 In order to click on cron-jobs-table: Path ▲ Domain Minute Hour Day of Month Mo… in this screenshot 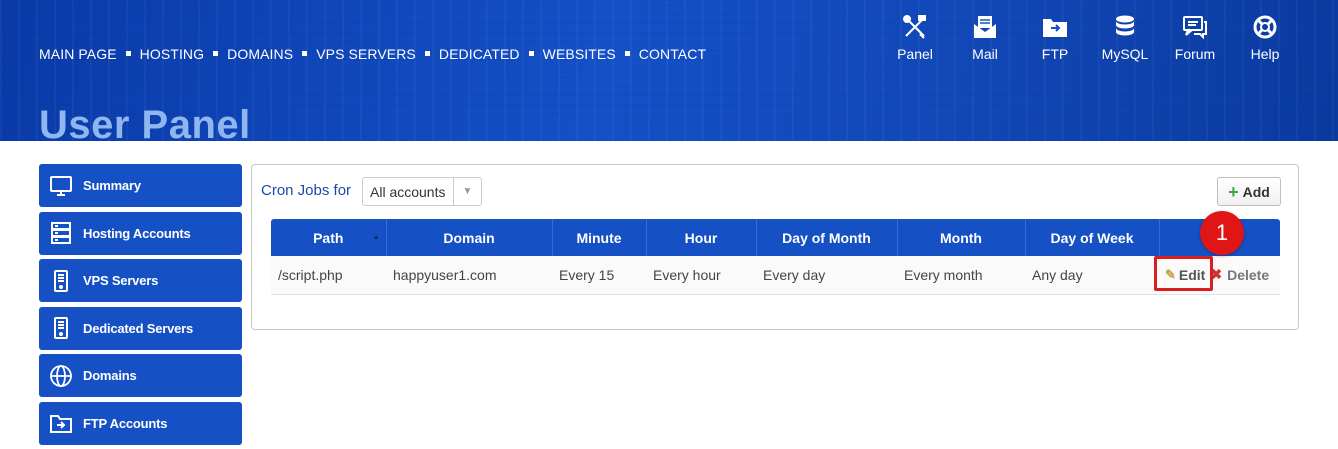, I will do `click(775, 257)`.